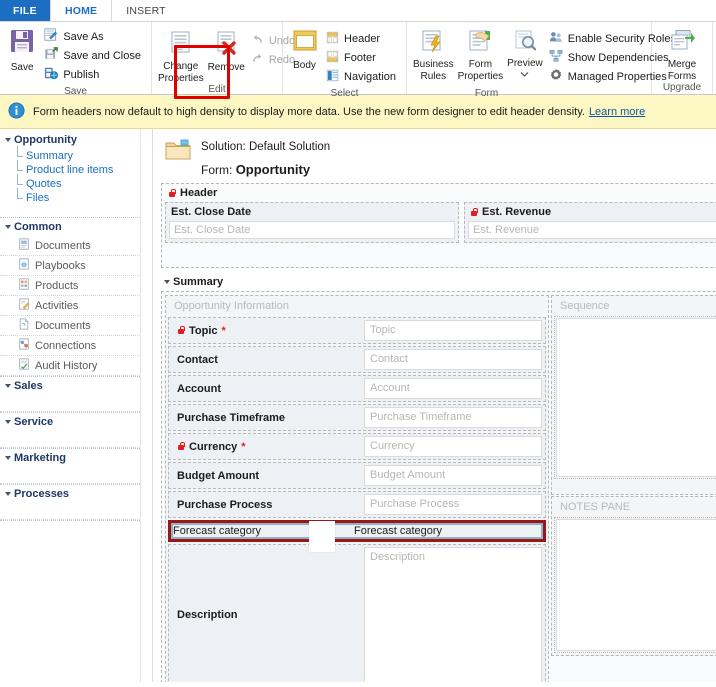  I want to click on form-row-contact-input: Contact, so click(453, 359).